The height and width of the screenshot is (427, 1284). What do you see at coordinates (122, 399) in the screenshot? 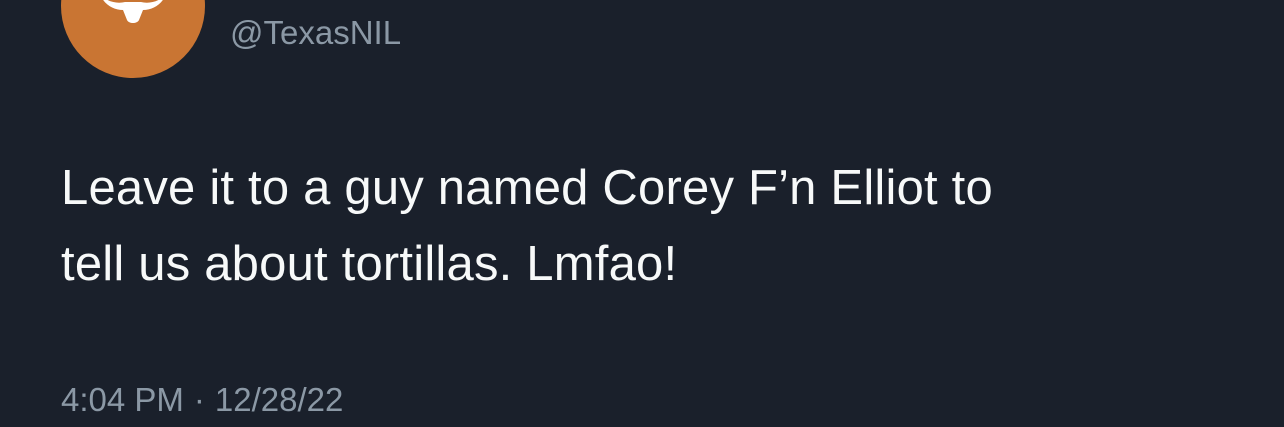
I see `tweet-time: 4:04 PM` at bounding box center [122, 399].